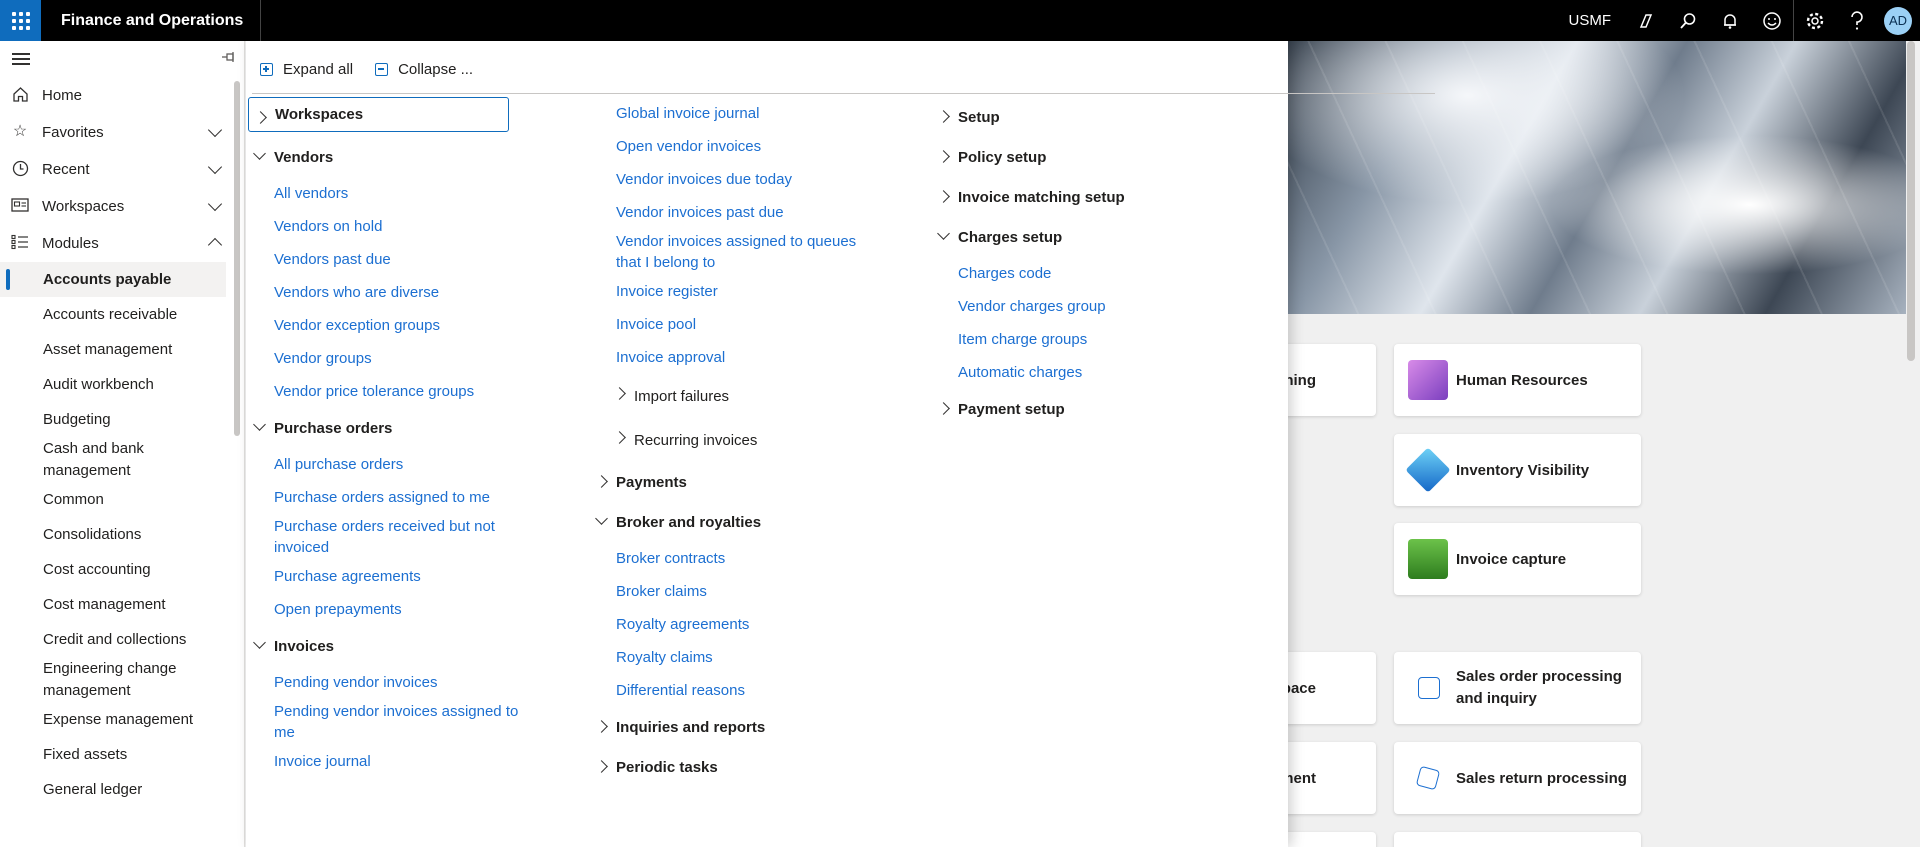  Describe the element at coordinates (413, 646) in the screenshot. I see `group-invoices: Invoices` at that location.